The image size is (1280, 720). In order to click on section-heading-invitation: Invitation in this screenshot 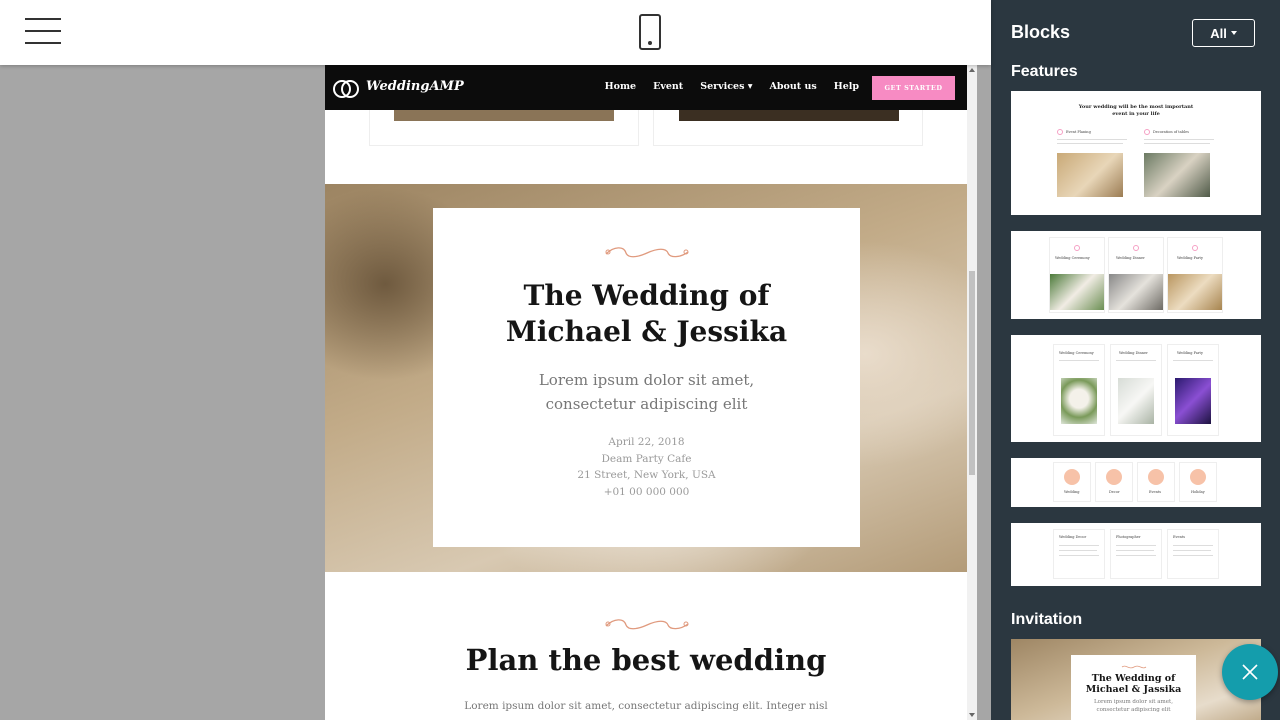, I will do `click(1047, 619)`.